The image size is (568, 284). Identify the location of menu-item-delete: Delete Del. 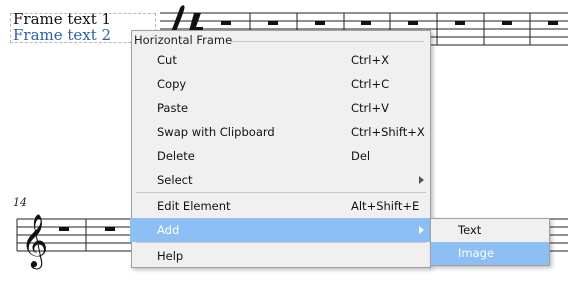
(281, 156).